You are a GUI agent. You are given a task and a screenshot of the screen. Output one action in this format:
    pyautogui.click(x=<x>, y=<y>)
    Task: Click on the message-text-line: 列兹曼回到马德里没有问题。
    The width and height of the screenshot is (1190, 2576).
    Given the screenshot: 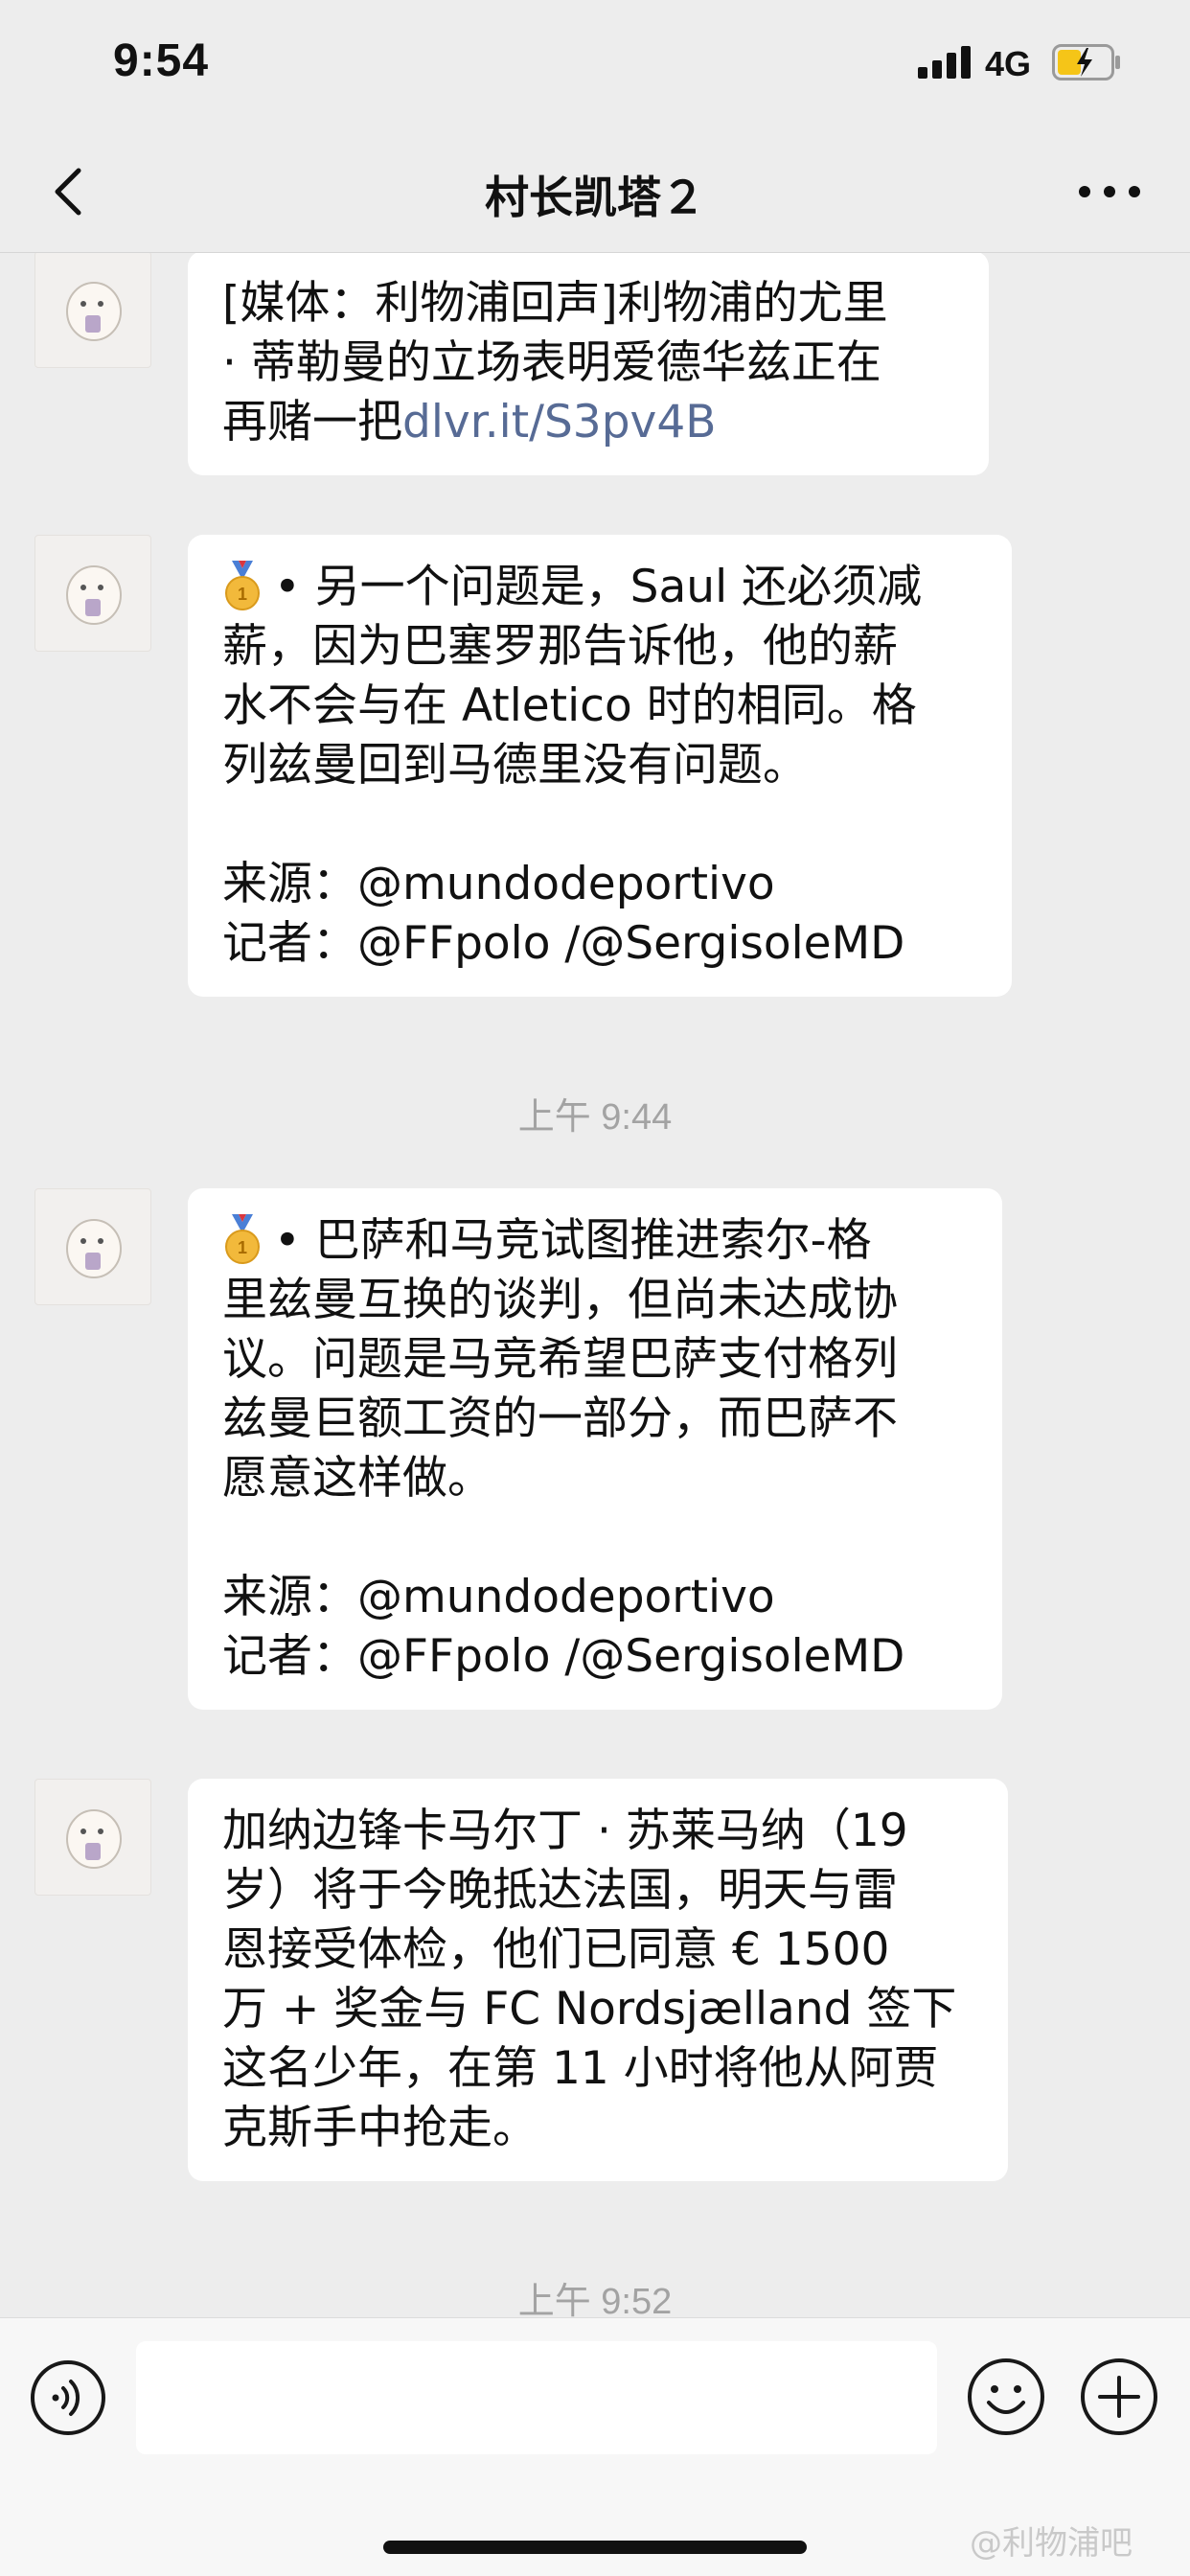 What is the action you would take?
    pyautogui.click(x=515, y=765)
    